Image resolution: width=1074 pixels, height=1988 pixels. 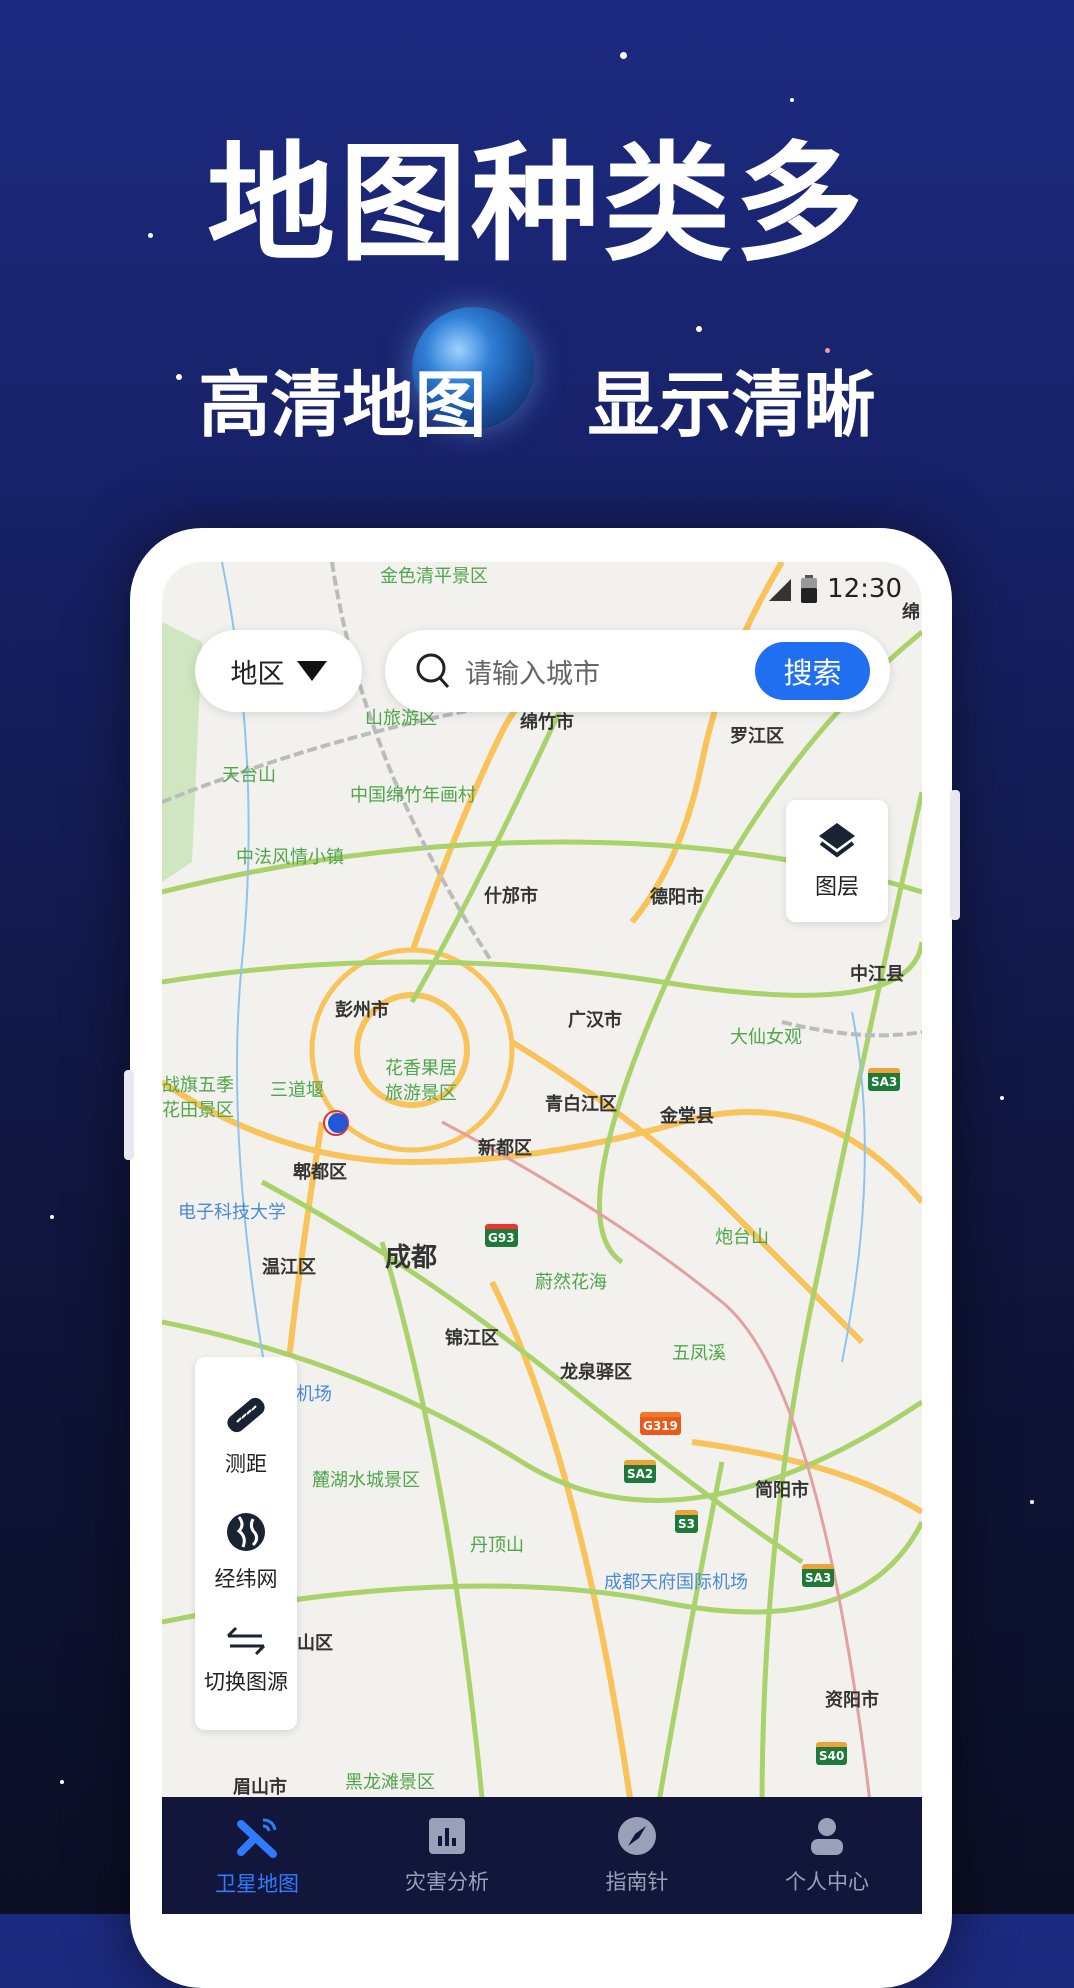 What do you see at coordinates (640, 1471) in the screenshot?
I see `road-shield: SA2` at bounding box center [640, 1471].